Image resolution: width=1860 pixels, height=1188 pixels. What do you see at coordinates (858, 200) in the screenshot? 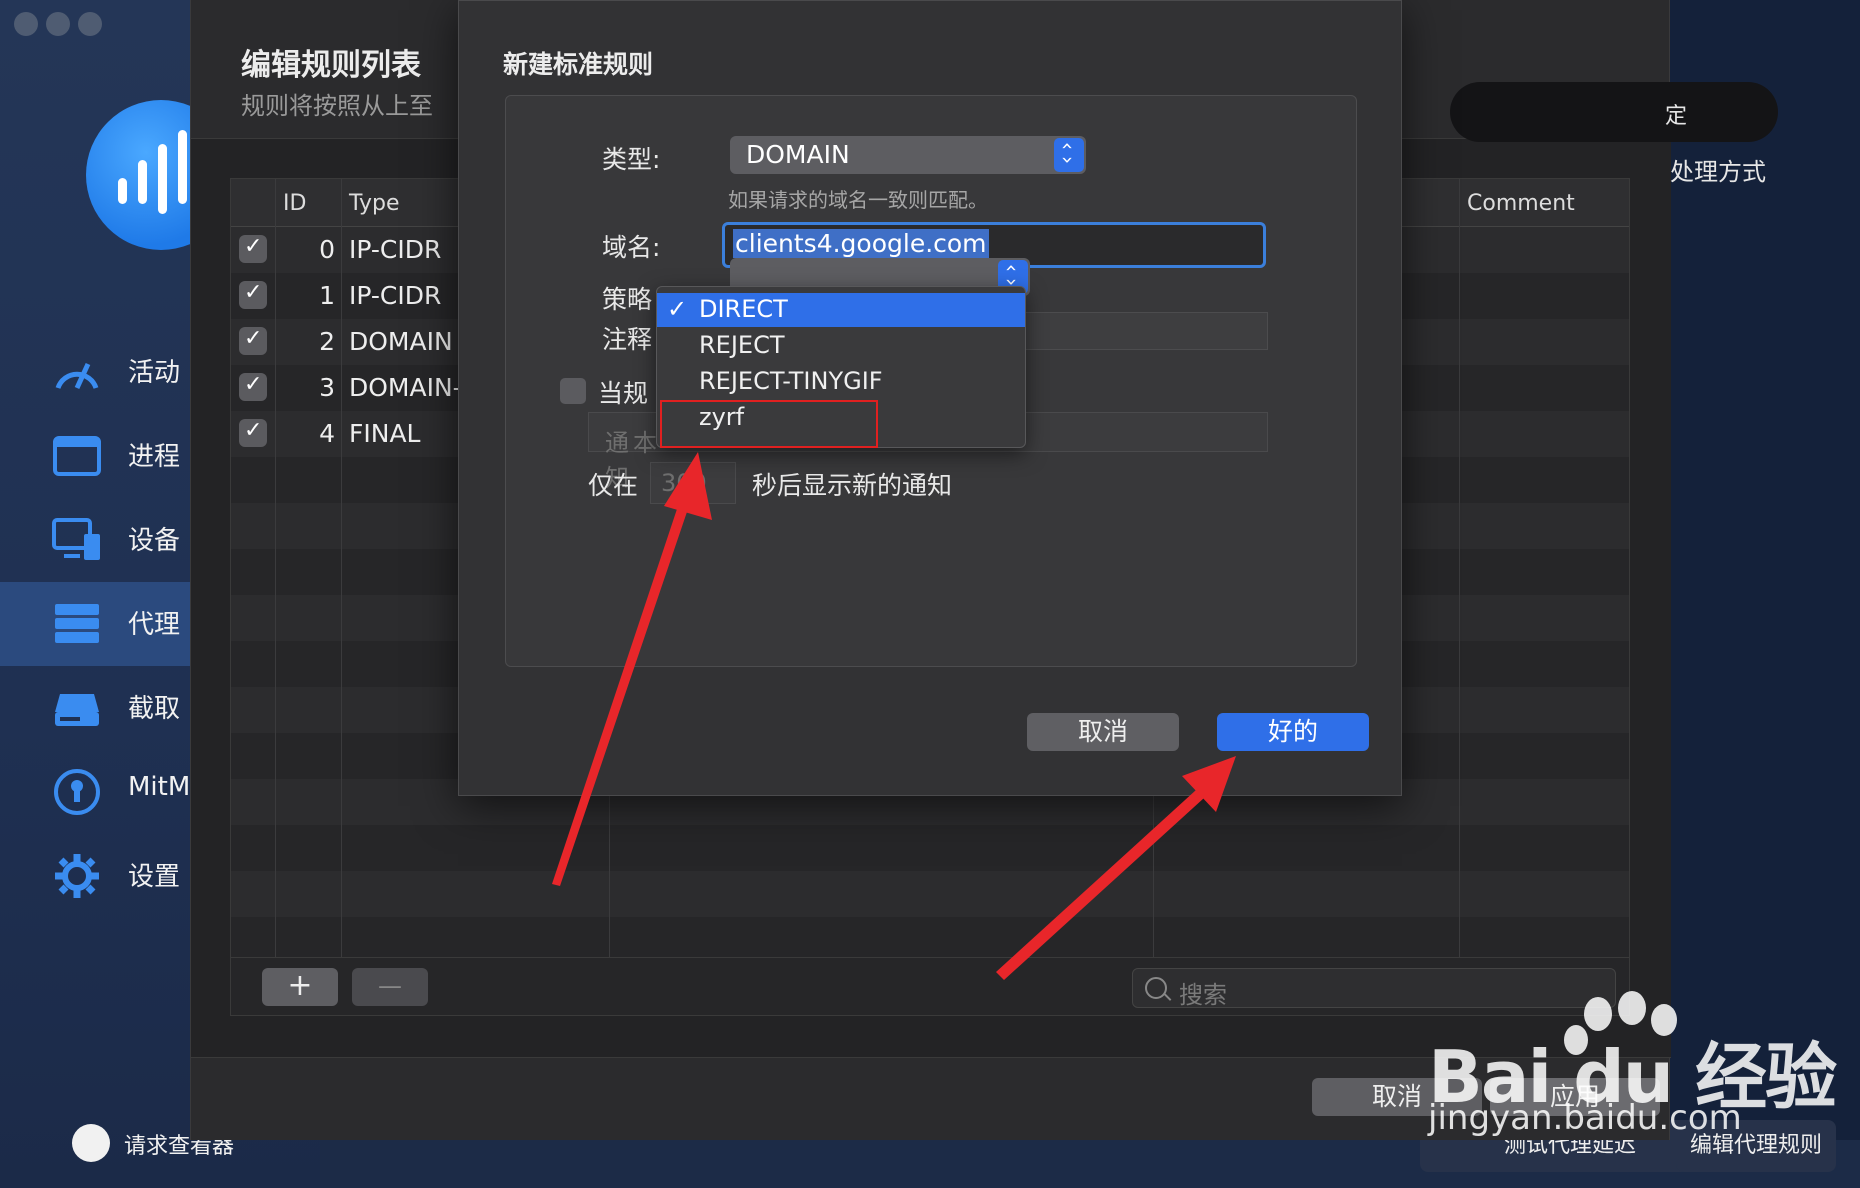
I see `type-hint: 如果请求的域名一致则匹配。` at bounding box center [858, 200].